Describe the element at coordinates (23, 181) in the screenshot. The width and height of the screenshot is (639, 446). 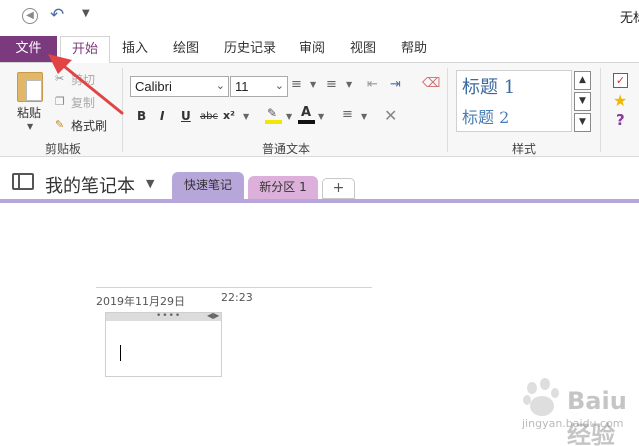
I see `notebook-icon` at that location.